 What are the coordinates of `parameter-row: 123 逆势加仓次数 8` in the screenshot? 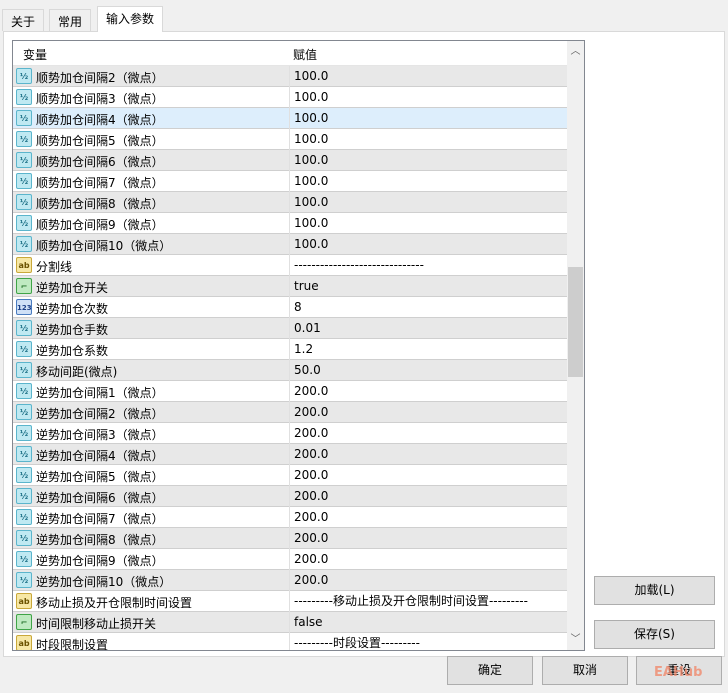 It's located at (290, 307).